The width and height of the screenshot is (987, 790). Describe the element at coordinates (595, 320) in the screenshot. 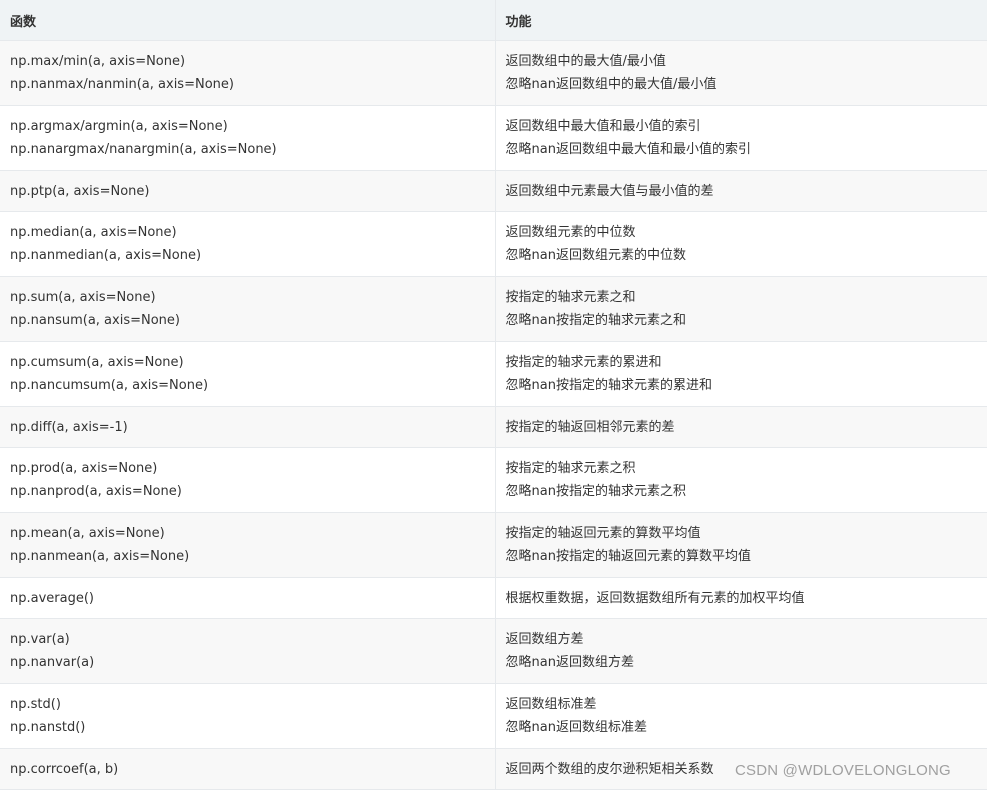

I see `function-description: 忽略nan按指定的轴求元素之和` at that location.